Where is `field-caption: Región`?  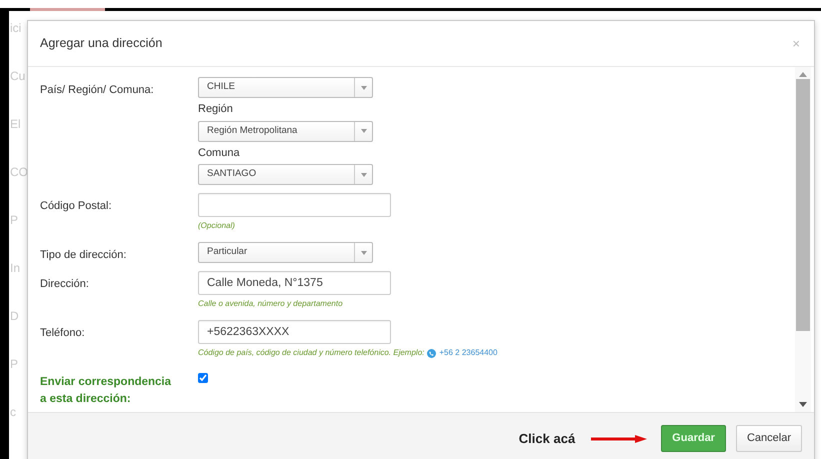
field-caption: Región is located at coordinates (216, 109).